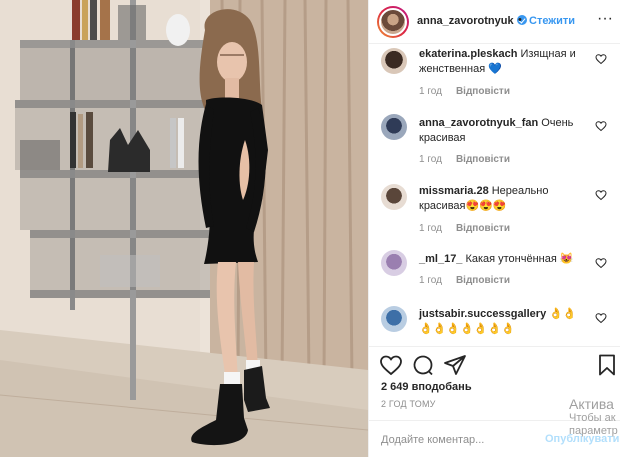 The height and width of the screenshot is (457, 620). Describe the element at coordinates (504, 131) in the screenshot. I see `comment-body: anna_zavorotnyuk_fan Очень красивая` at that location.